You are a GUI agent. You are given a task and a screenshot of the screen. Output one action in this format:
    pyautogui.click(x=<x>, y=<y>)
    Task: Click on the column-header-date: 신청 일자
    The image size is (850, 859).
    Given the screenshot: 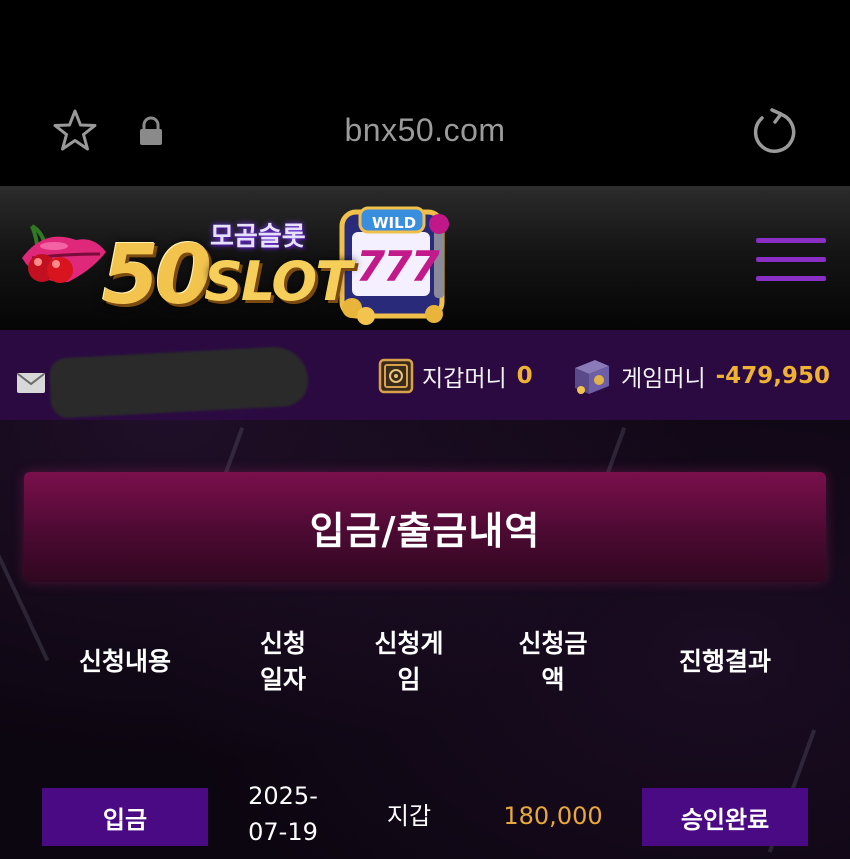 What is the action you would take?
    pyautogui.click(x=282, y=661)
    